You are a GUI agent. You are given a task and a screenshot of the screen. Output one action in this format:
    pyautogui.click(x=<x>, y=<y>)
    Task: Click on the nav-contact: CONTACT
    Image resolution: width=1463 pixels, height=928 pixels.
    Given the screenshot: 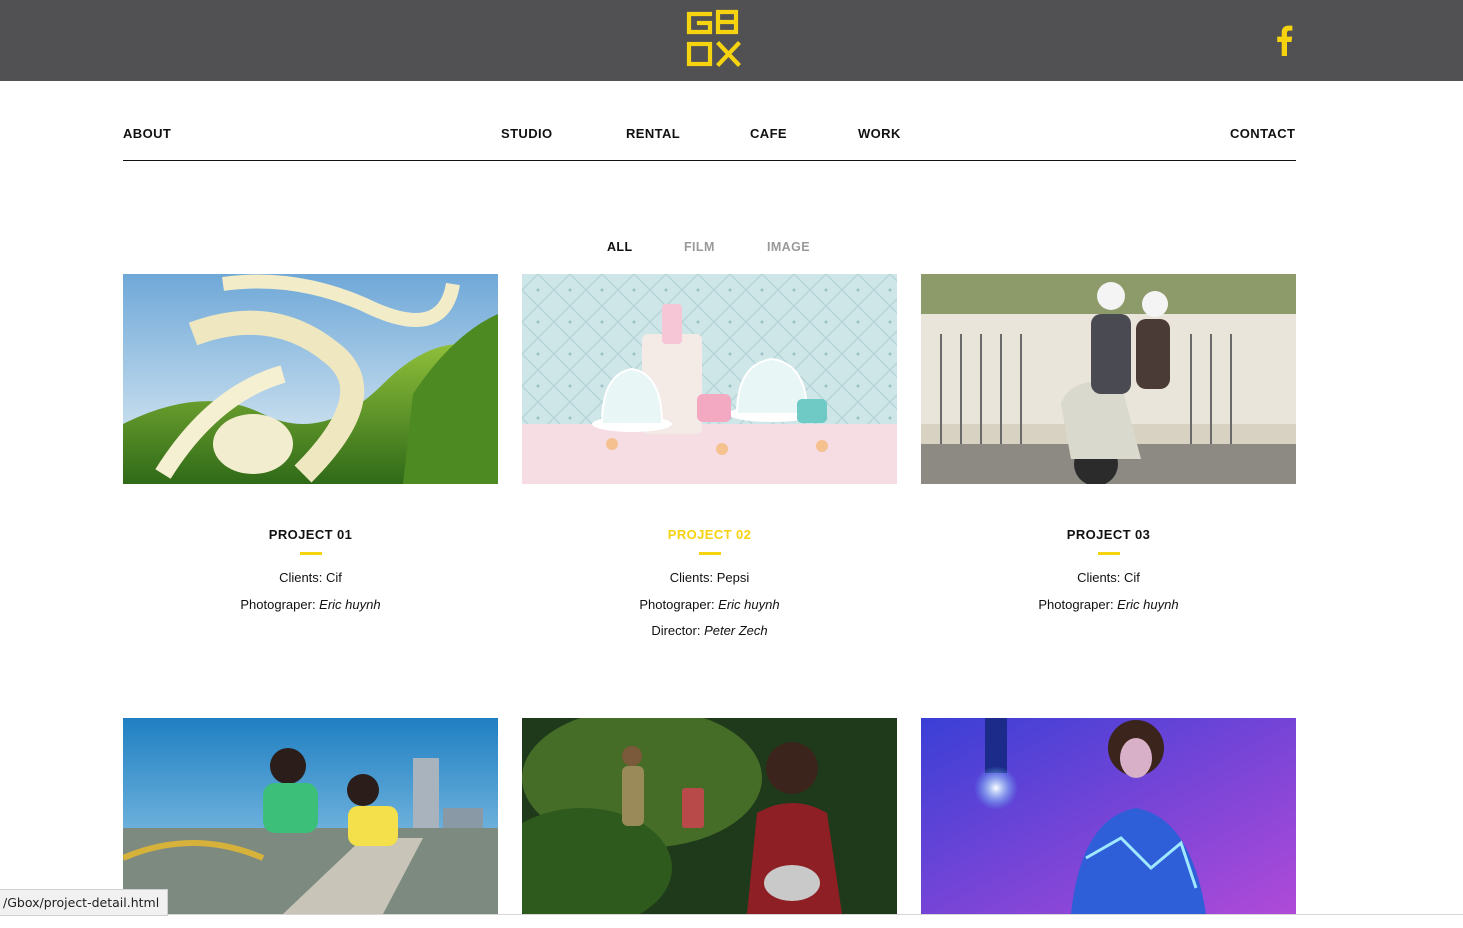 What is the action you would take?
    pyautogui.click(x=1262, y=133)
    